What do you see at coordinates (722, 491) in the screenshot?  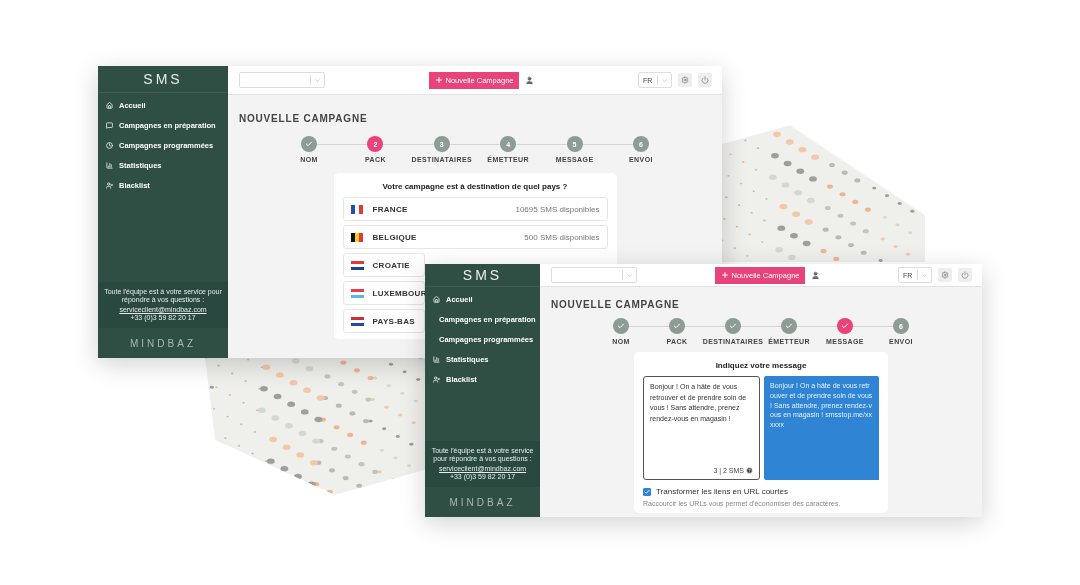 I see `checkbox-label: Transformer les liens en URL courtes` at bounding box center [722, 491].